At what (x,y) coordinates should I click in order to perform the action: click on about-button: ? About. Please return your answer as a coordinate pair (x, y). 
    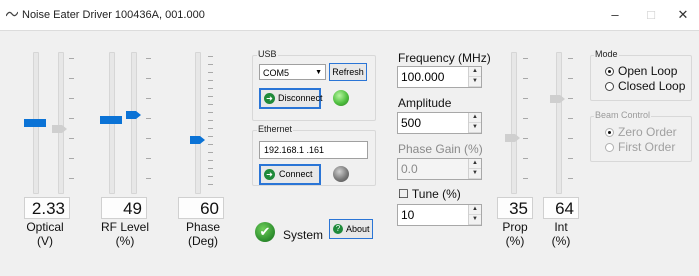
    Looking at the image, I should click on (351, 229).